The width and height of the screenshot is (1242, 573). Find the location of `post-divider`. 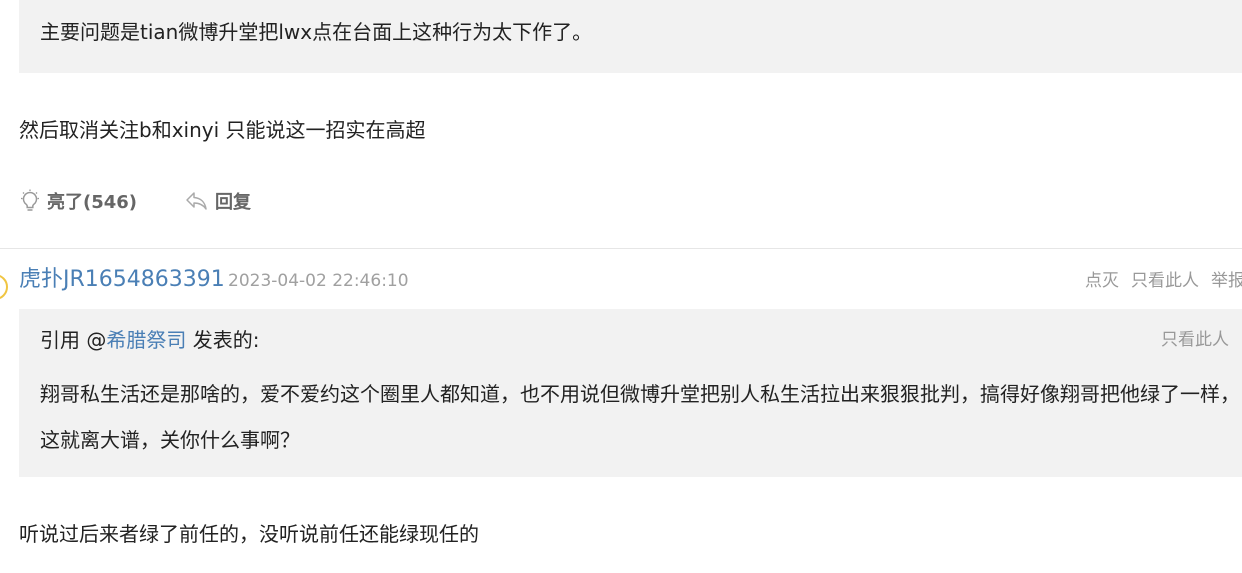

post-divider is located at coordinates (621, 248).